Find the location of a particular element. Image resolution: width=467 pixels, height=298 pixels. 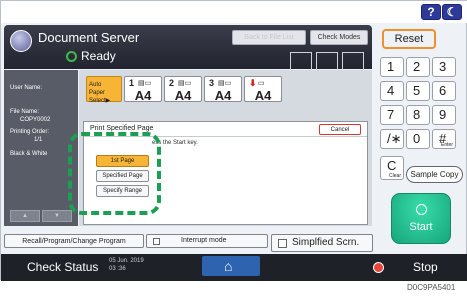

arrow-up-icon: ▲ is located at coordinates (25, 216).